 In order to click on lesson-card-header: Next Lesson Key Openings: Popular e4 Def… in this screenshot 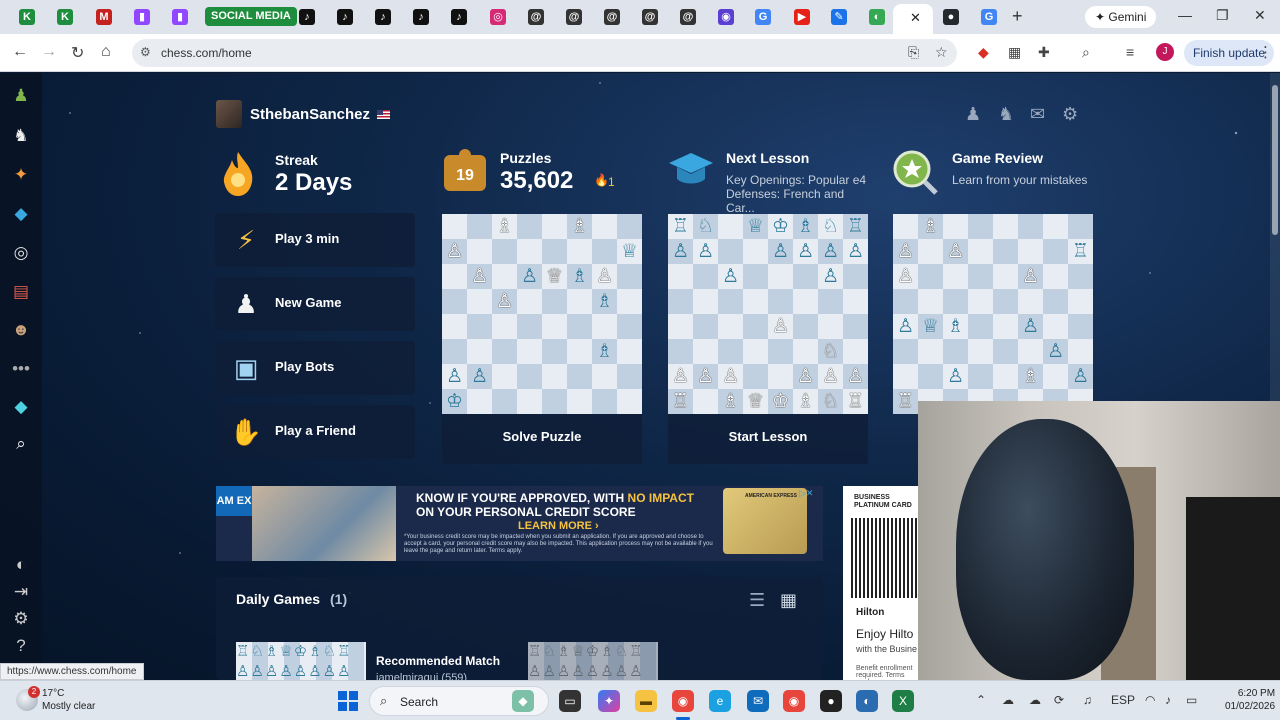, I will do `click(767, 181)`.